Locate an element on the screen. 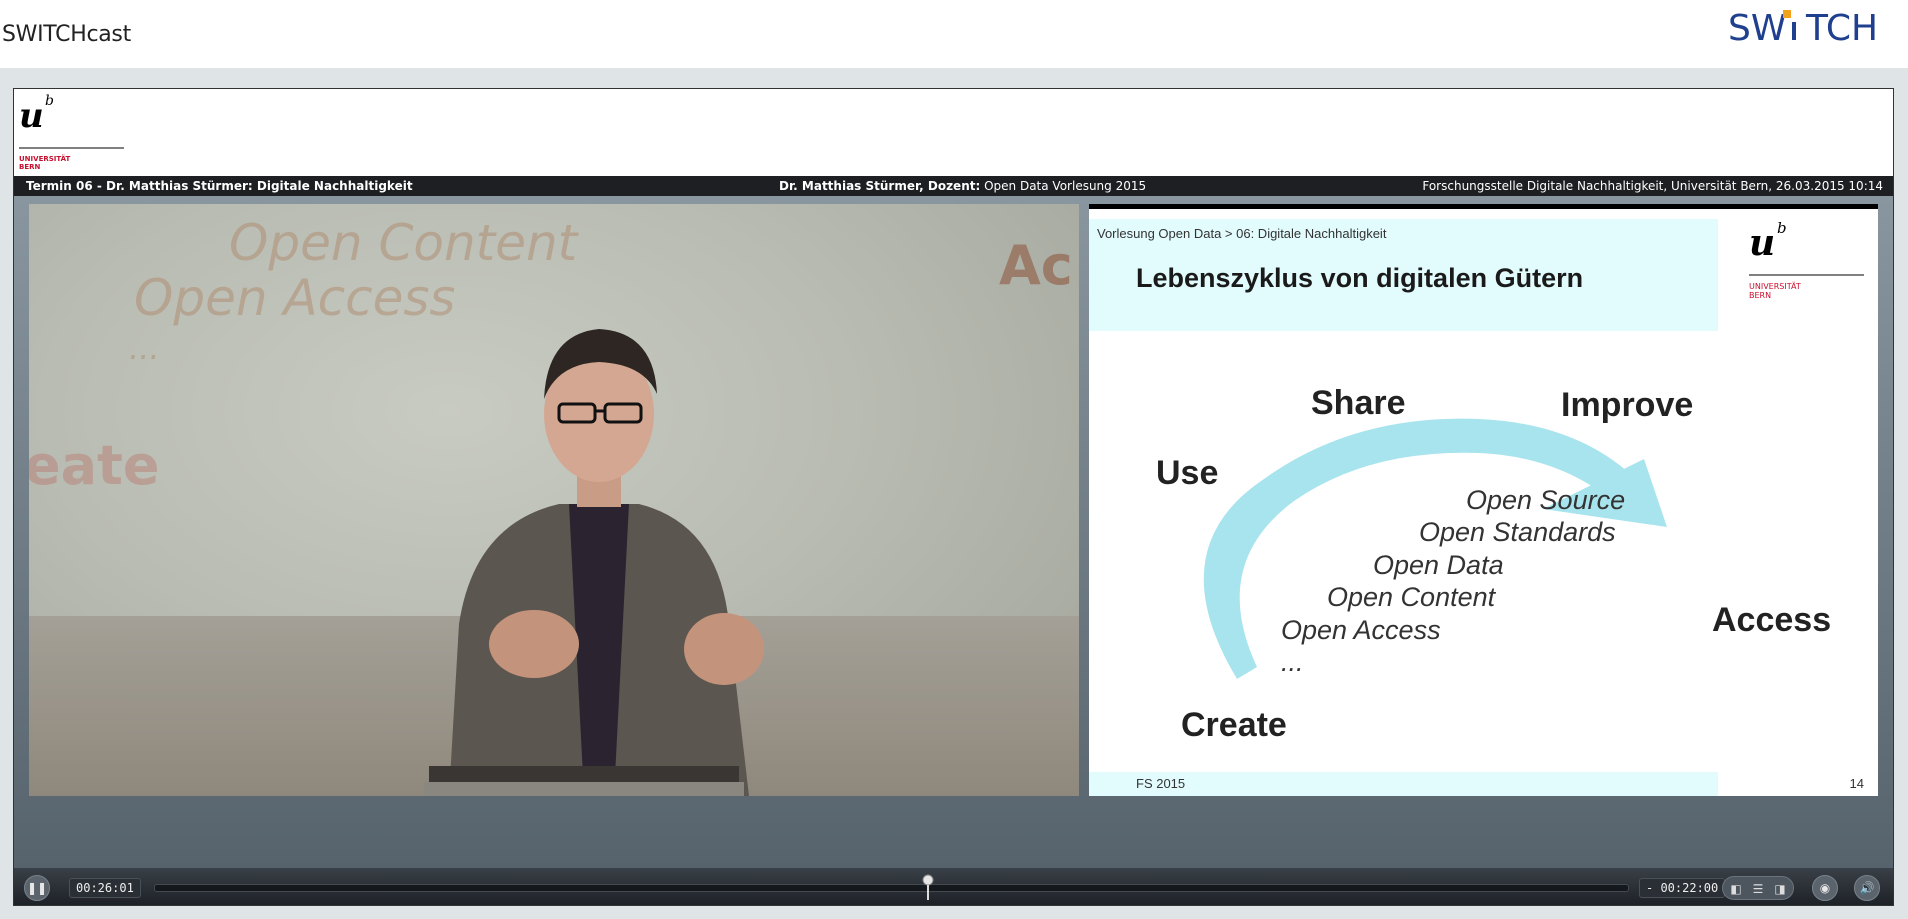  switch-logo-part1: SW is located at coordinates (1757, 27).